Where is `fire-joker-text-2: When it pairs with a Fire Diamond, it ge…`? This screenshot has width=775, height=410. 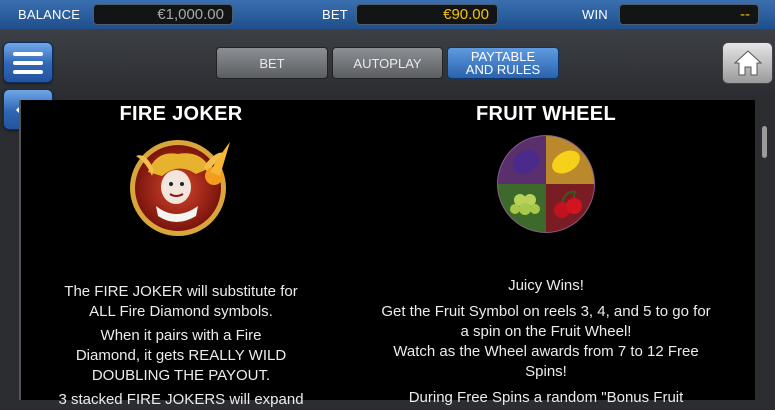 fire-joker-text-2: When it pairs with a Fire Diamond, it ge… is located at coordinates (181, 355).